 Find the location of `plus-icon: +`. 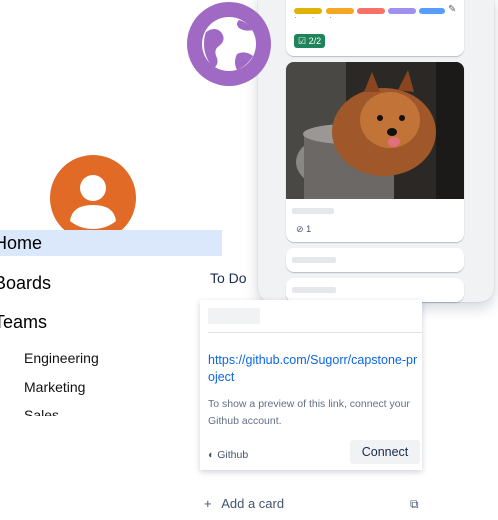

plus-icon: + is located at coordinates (208, 503).